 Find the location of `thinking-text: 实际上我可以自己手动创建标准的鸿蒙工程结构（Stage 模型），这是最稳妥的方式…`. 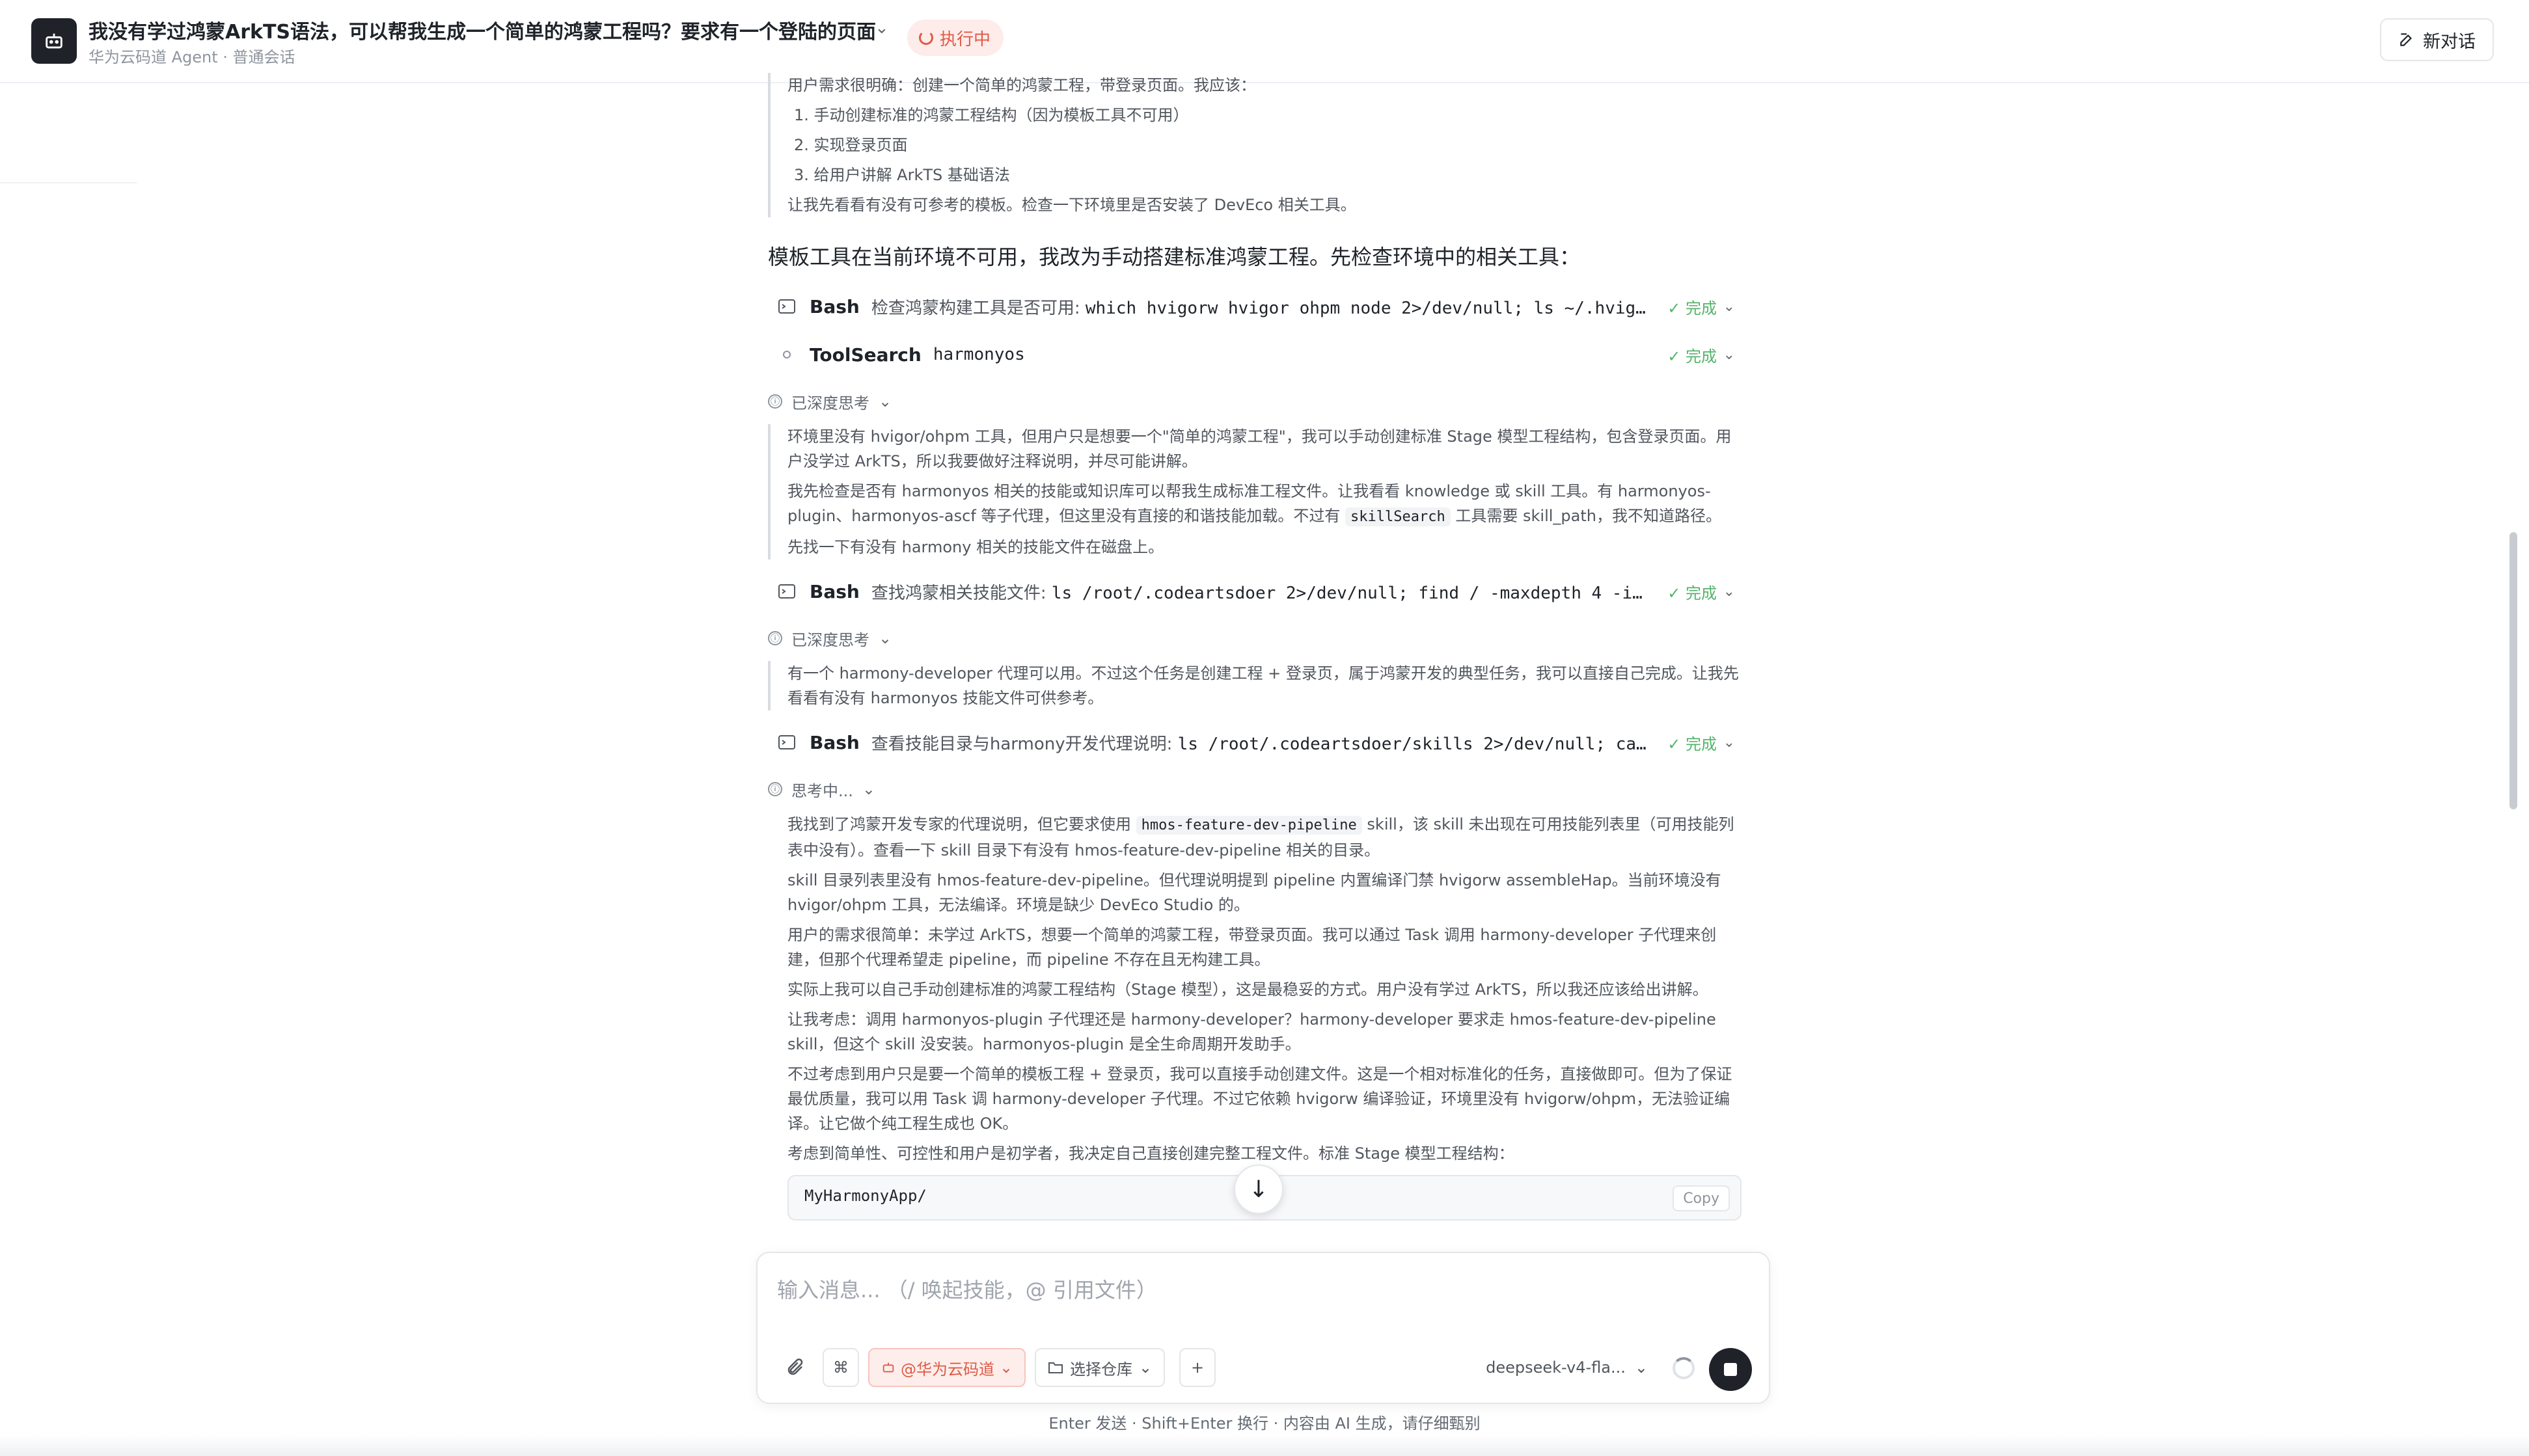

thinking-text: 实际上我可以自己手动创建标准的鸿蒙工程结构（Stage 模型），这是最稳妥的方式… is located at coordinates (1248, 989).